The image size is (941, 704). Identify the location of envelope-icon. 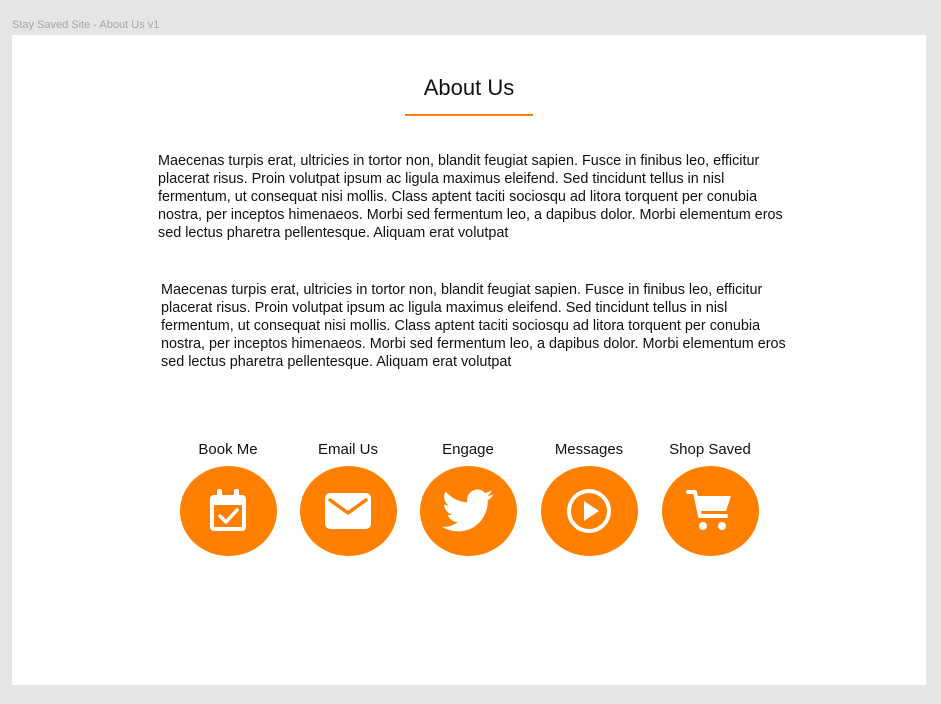
(348, 511).